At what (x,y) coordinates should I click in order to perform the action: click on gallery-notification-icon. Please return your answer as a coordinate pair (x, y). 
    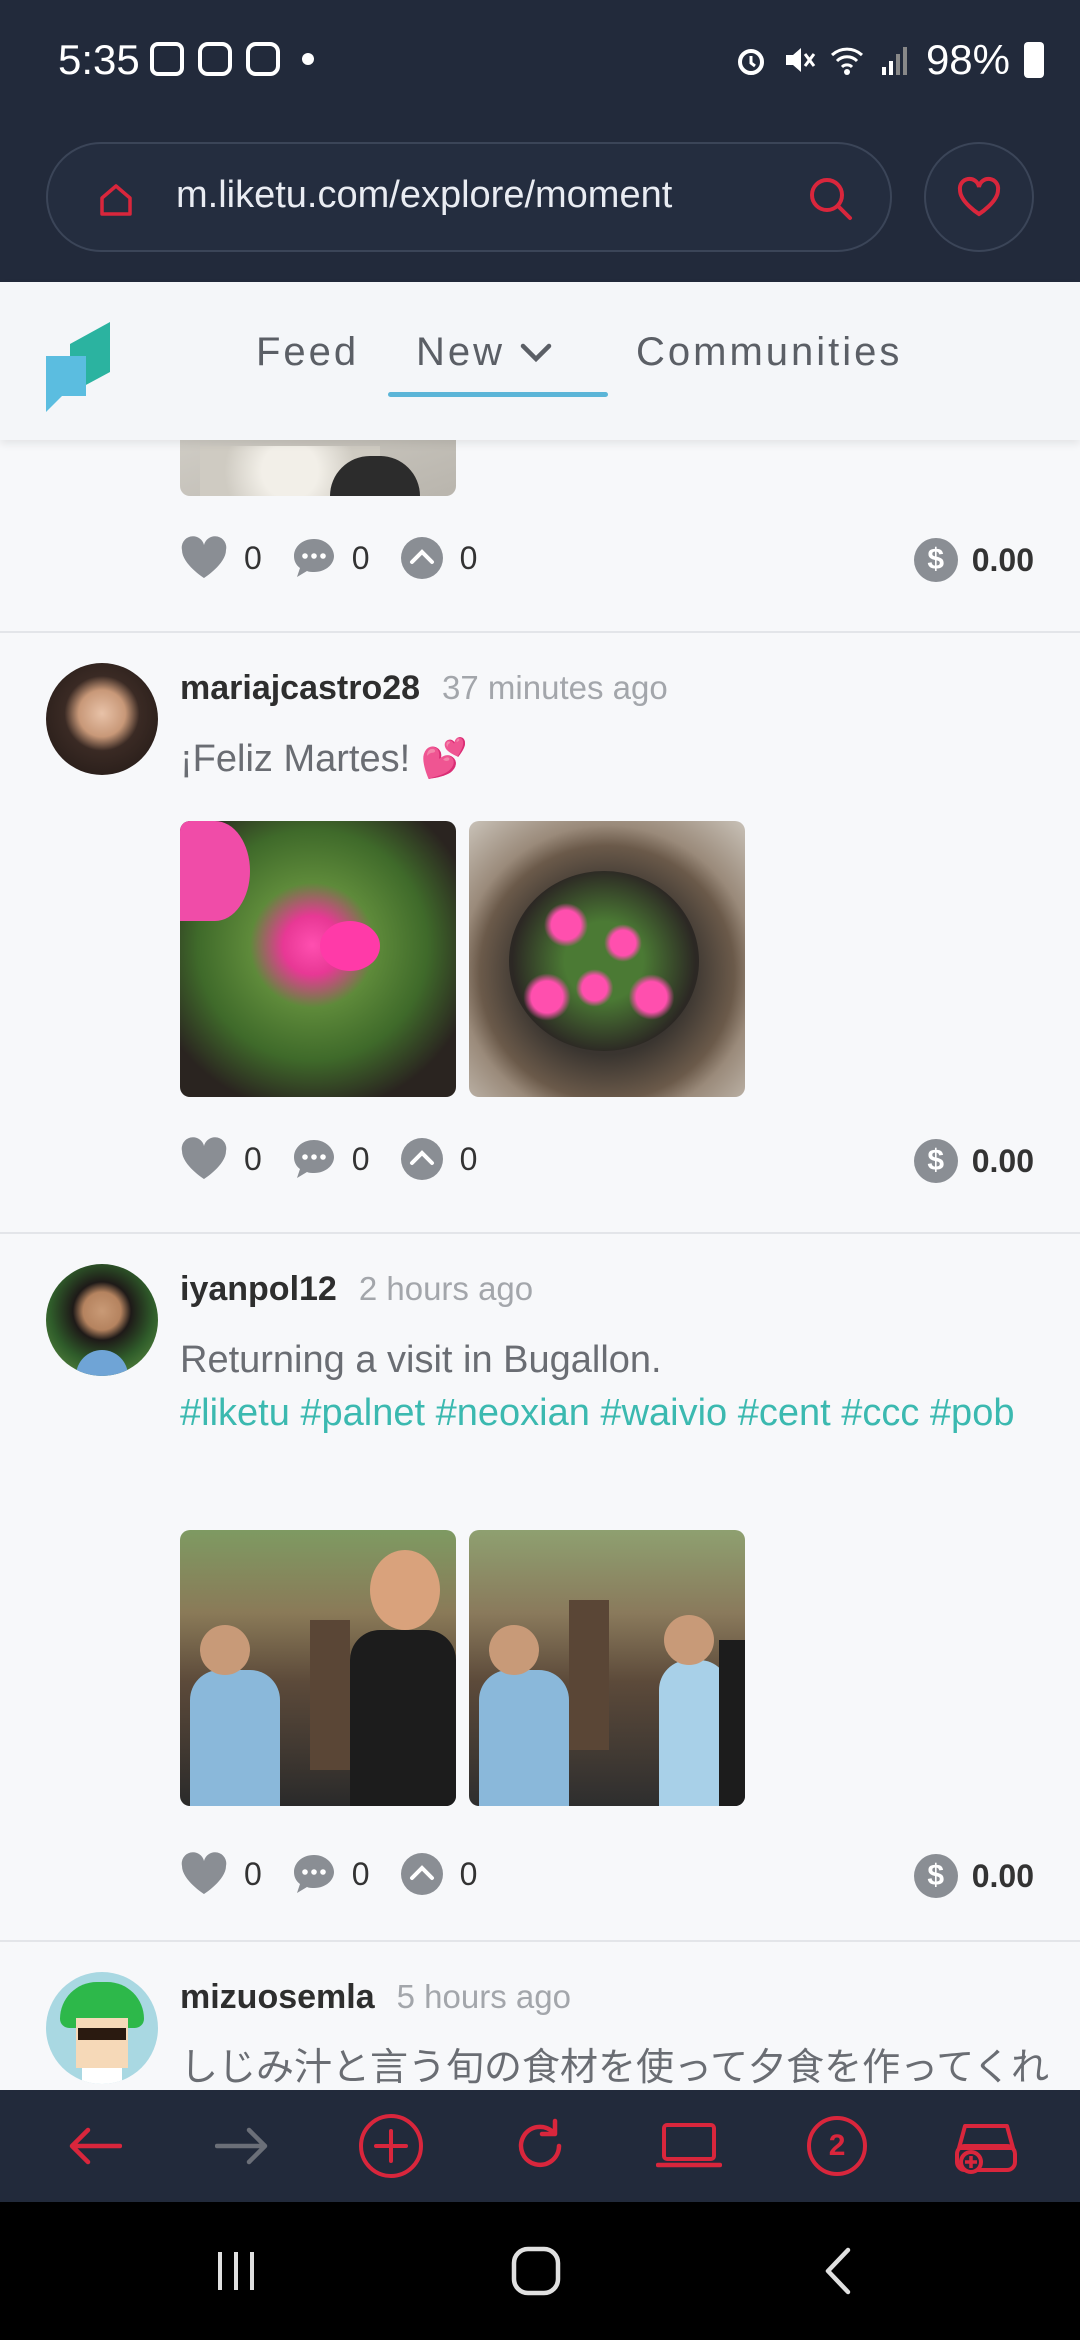
    Looking at the image, I should click on (167, 59).